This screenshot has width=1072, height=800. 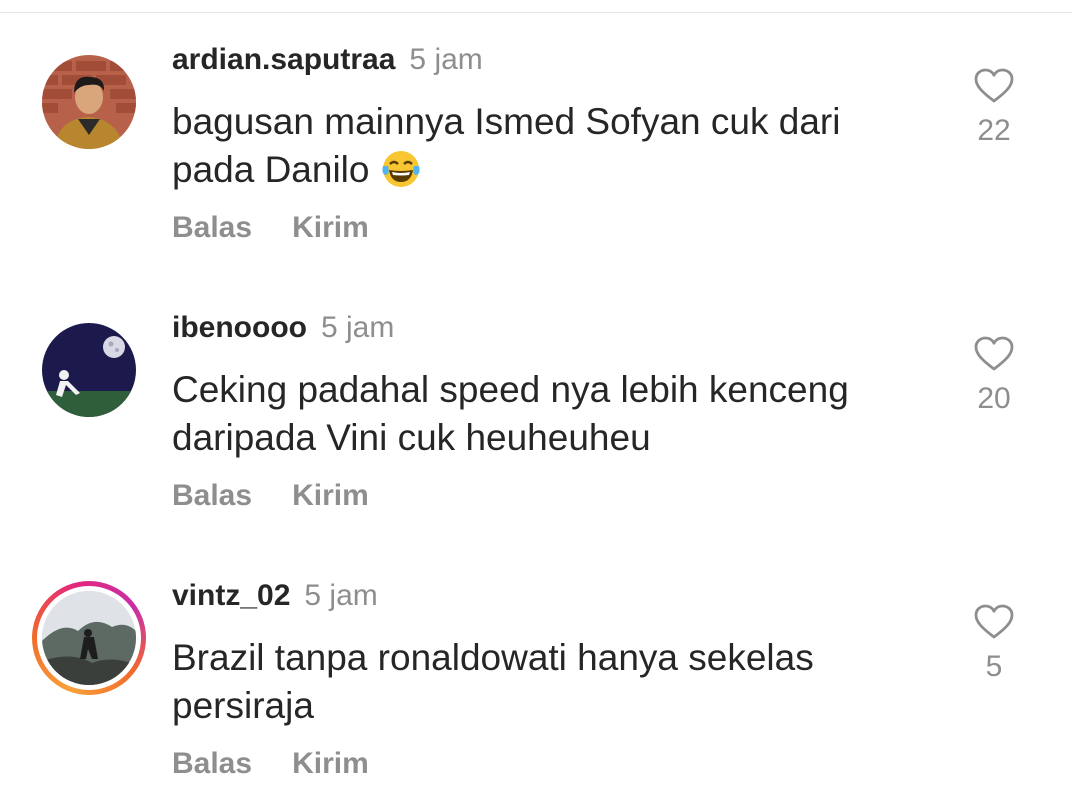 I want to click on comment-header: ibenoooo 5 jam, so click(x=283, y=328).